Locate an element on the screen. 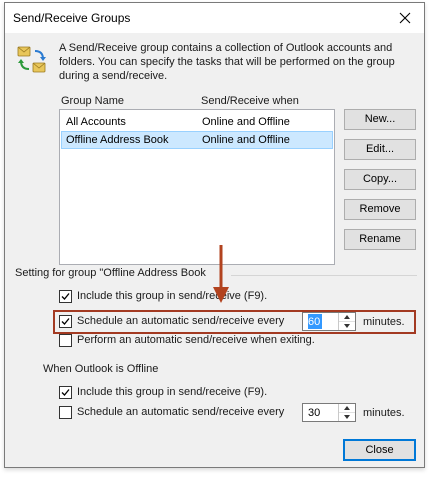  online-schedule-option: Schedule an automatic send/receive every is located at coordinates (179, 322).